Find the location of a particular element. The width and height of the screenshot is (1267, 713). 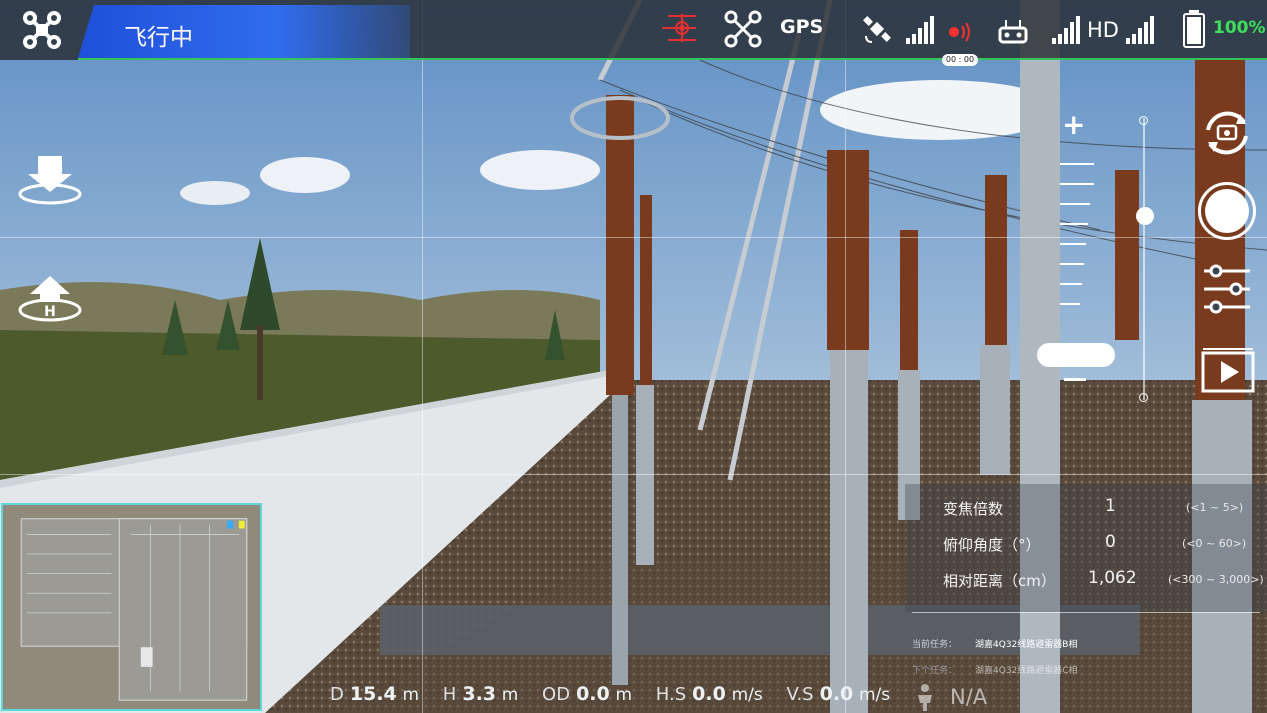

record-timer: 00 is located at coordinates (960, 60).